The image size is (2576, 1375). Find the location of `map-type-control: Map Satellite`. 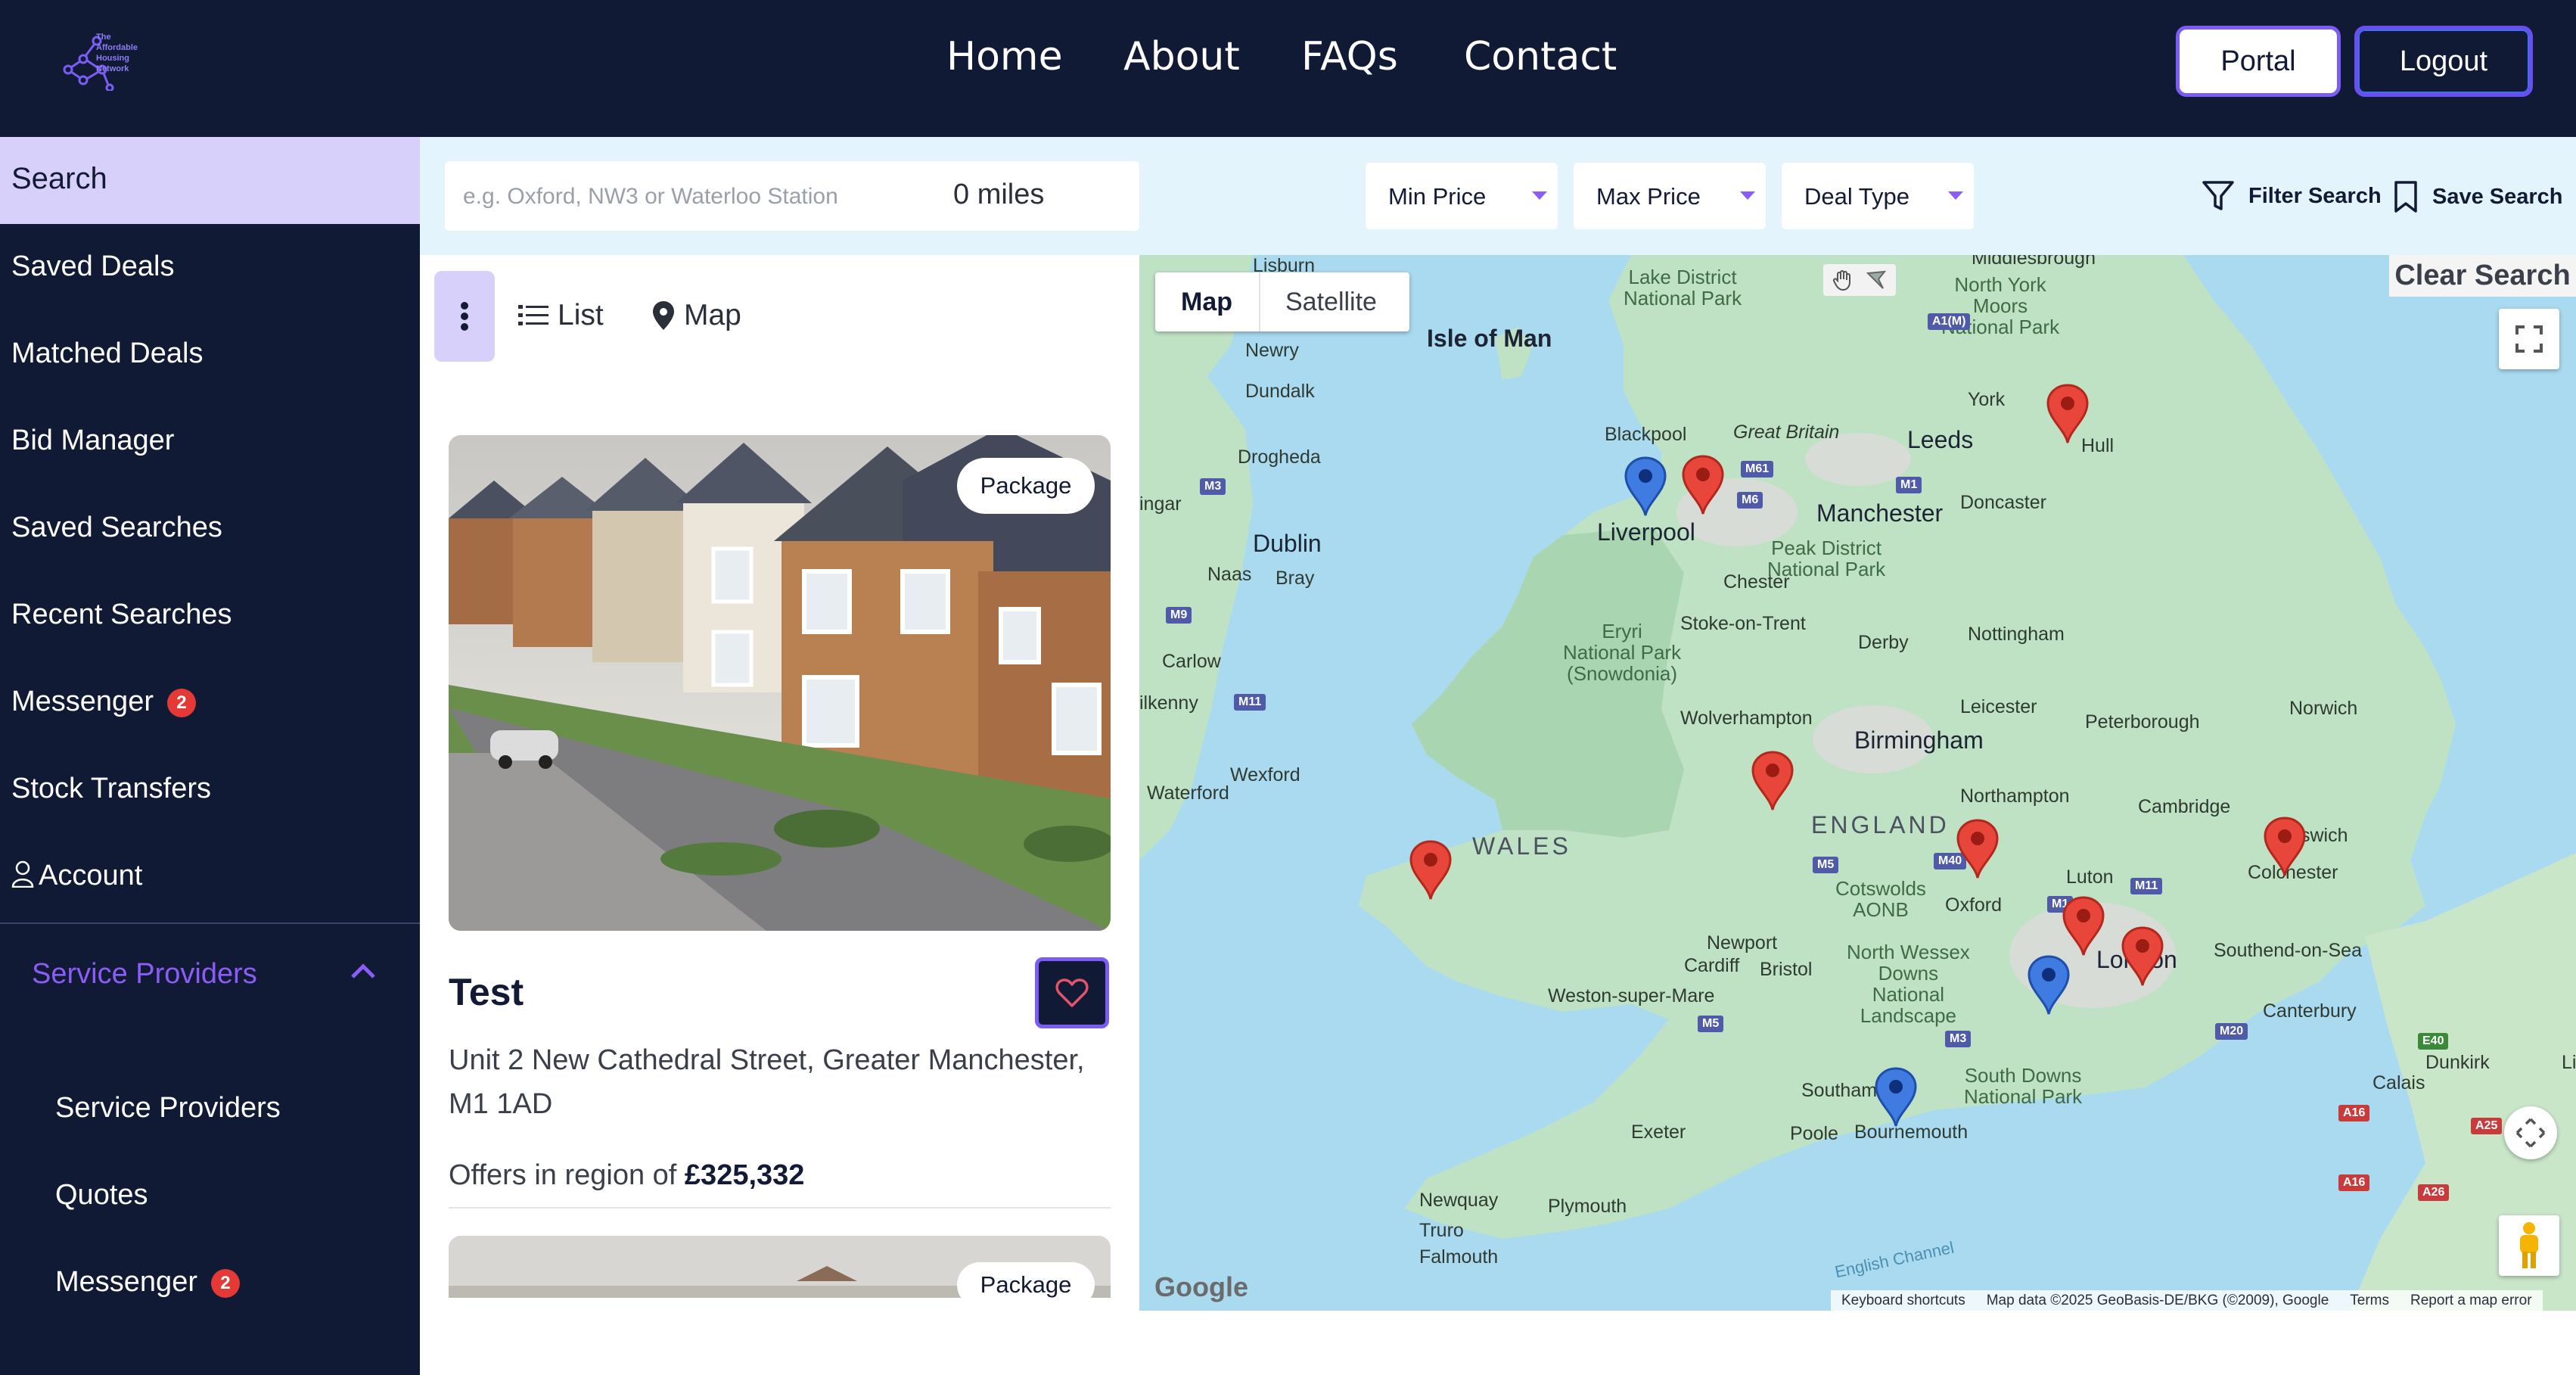

map-type-control: Map Satellite is located at coordinates (1282, 301).